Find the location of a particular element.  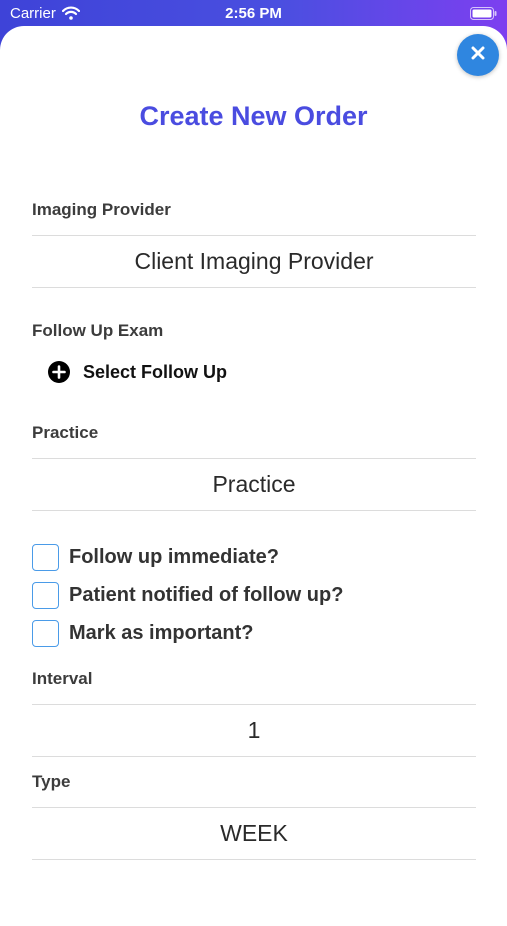

select-follow-up-button: Select Follow Up is located at coordinates (137, 372).